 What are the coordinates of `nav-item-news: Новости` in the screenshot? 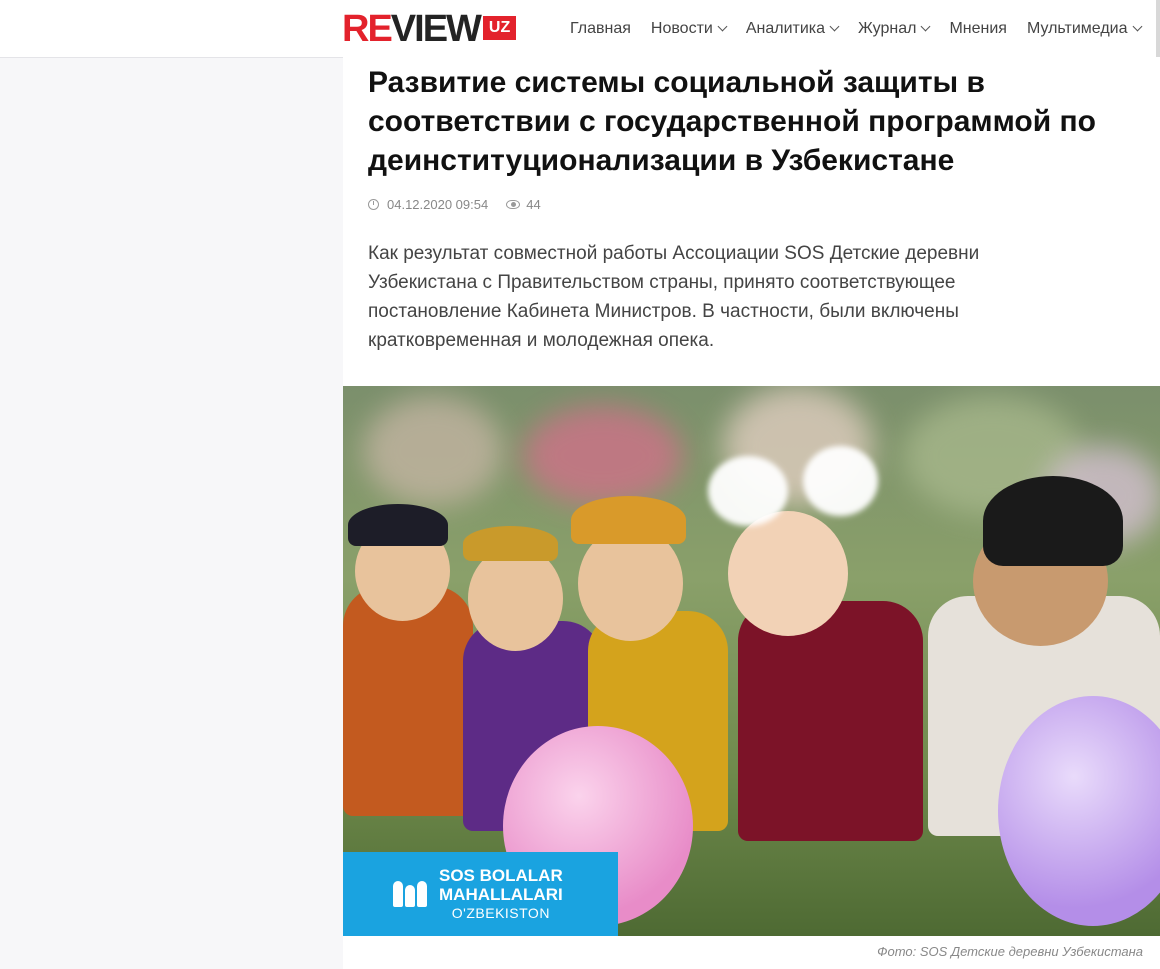 It's located at (689, 28).